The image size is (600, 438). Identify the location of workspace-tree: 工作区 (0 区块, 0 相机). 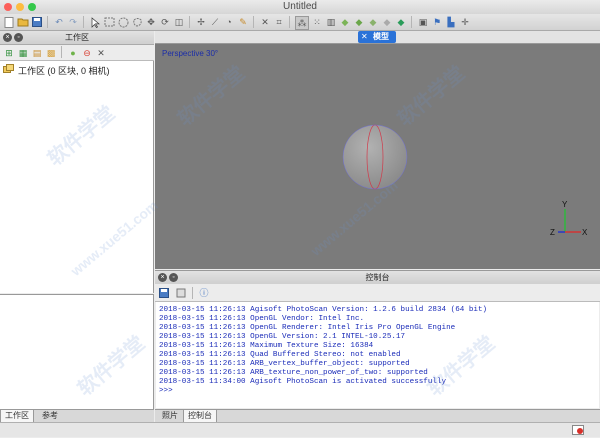
(77, 177).